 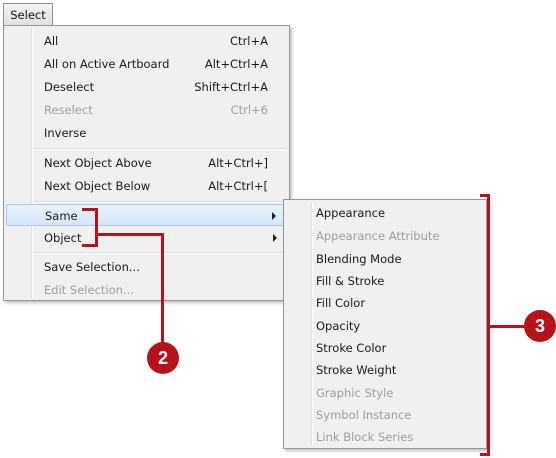 I want to click on menu-item-label: Inverse, so click(x=65, y=133).